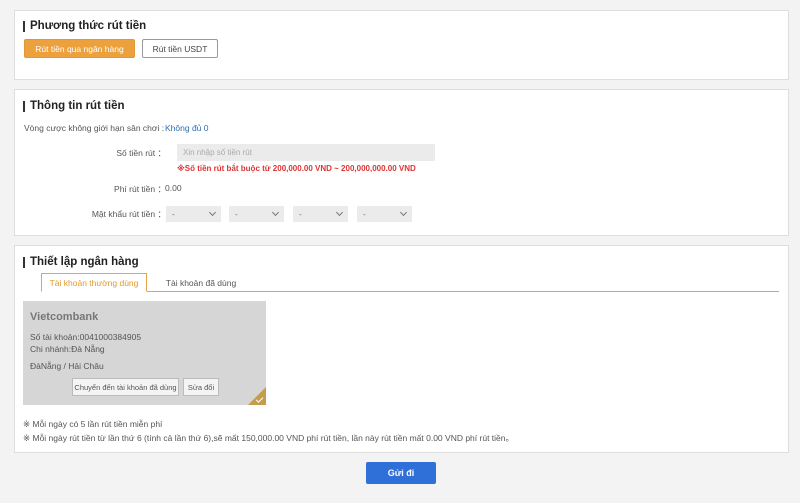 The height and width of the screenshot is (503, 800). I want to click on move-to-used-button: Chuyển đến tài khoản đã dùng, so click(125, 387).